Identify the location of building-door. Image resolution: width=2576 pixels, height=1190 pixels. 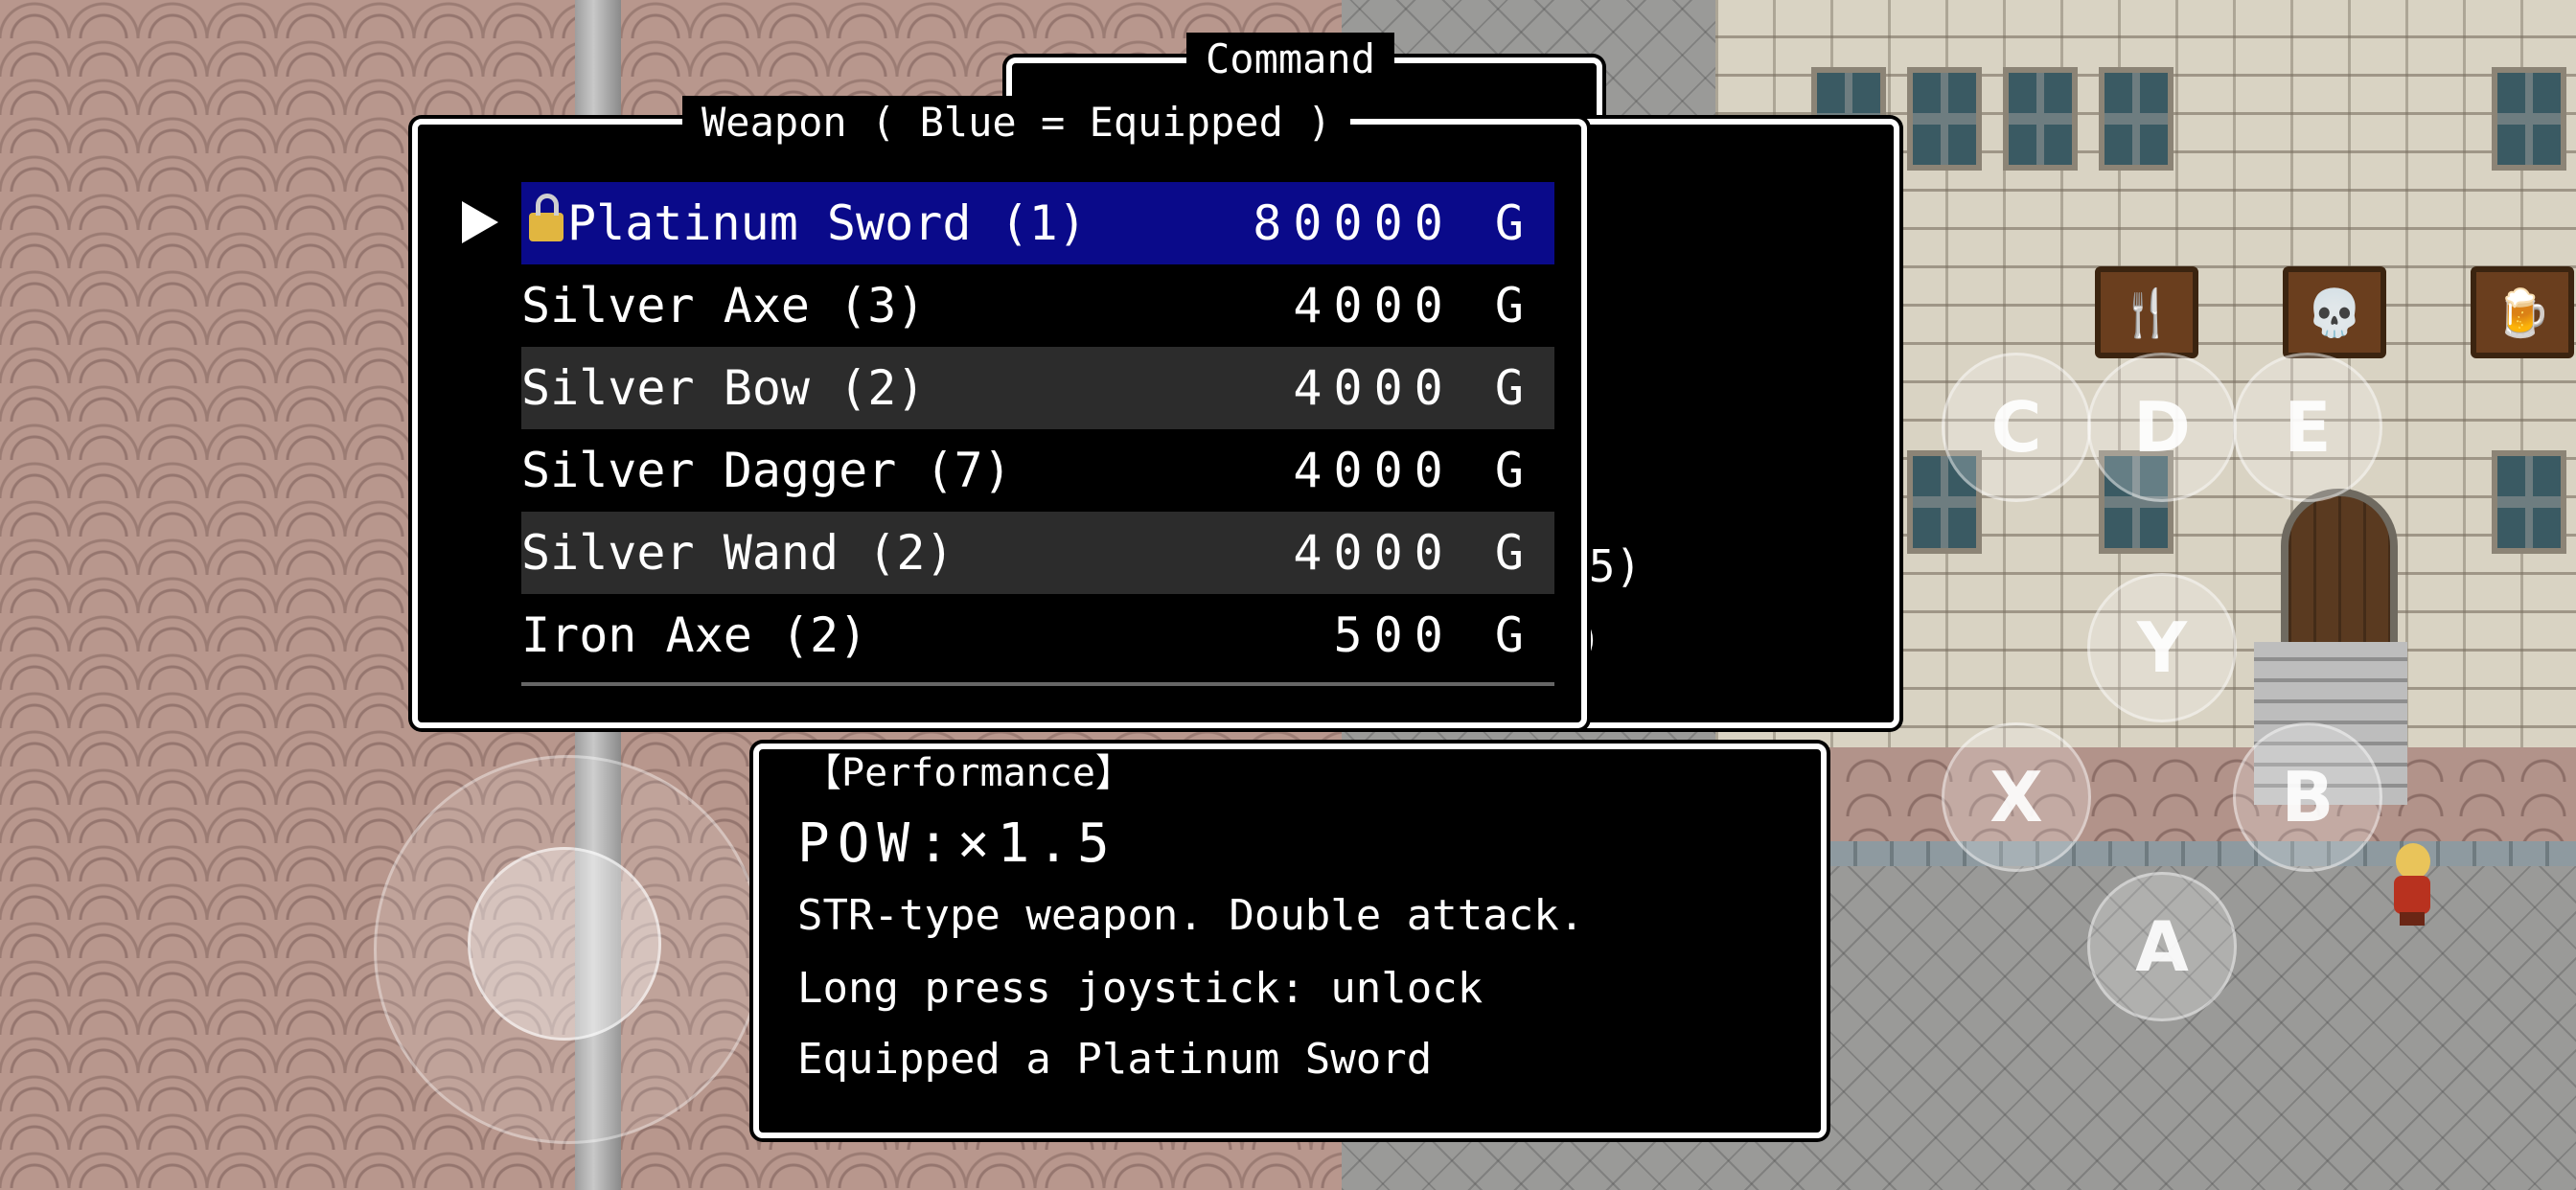
(2340, 573).